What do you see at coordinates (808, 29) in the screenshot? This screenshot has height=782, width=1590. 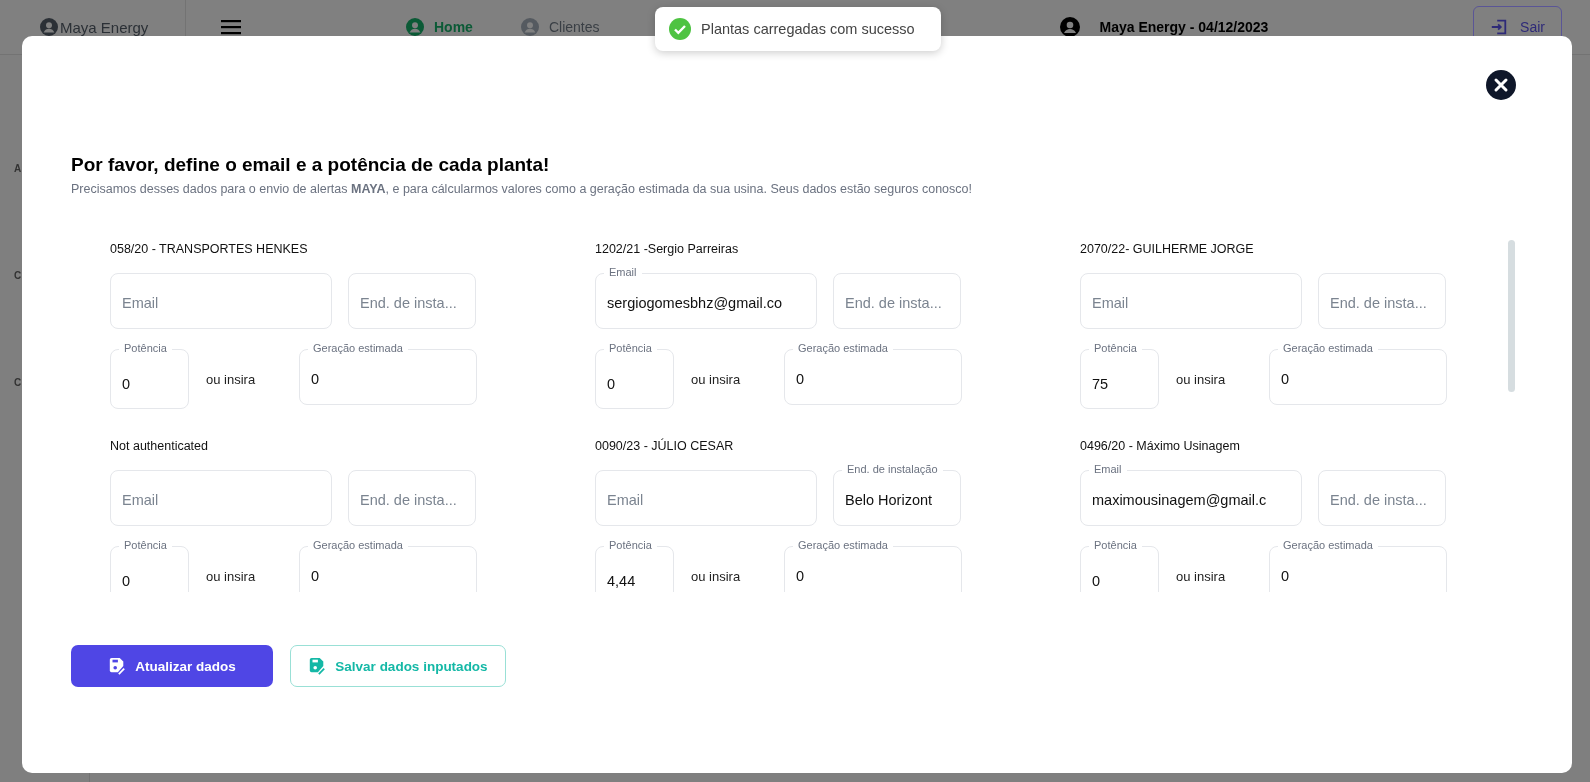 I see `toast-message: Plantas carregadas com sucesso` at bounding box center [808, 29].